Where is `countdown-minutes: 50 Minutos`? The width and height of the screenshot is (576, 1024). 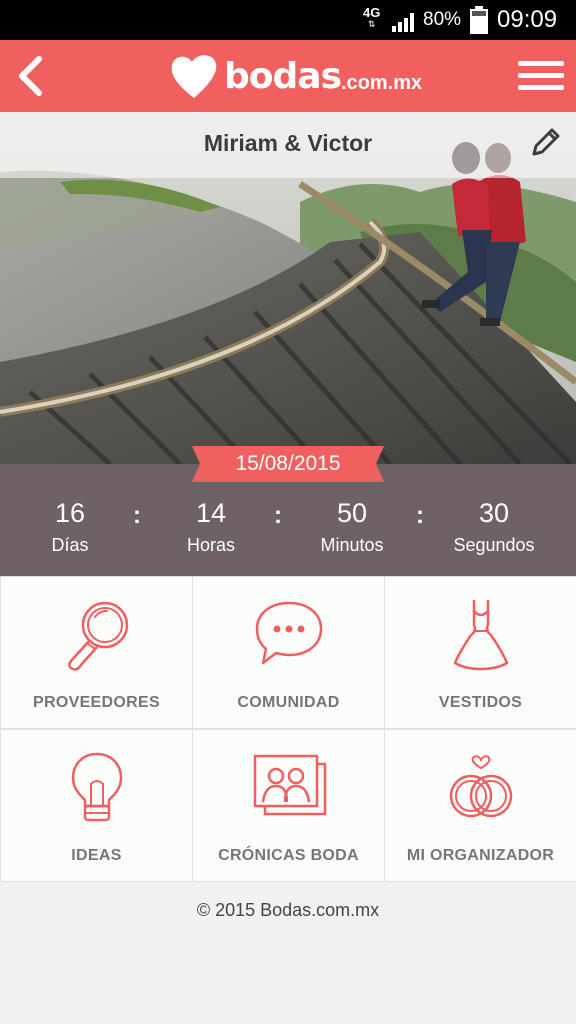 countdown-minutes: 50 Minutos is located at coordinates (352, 527).